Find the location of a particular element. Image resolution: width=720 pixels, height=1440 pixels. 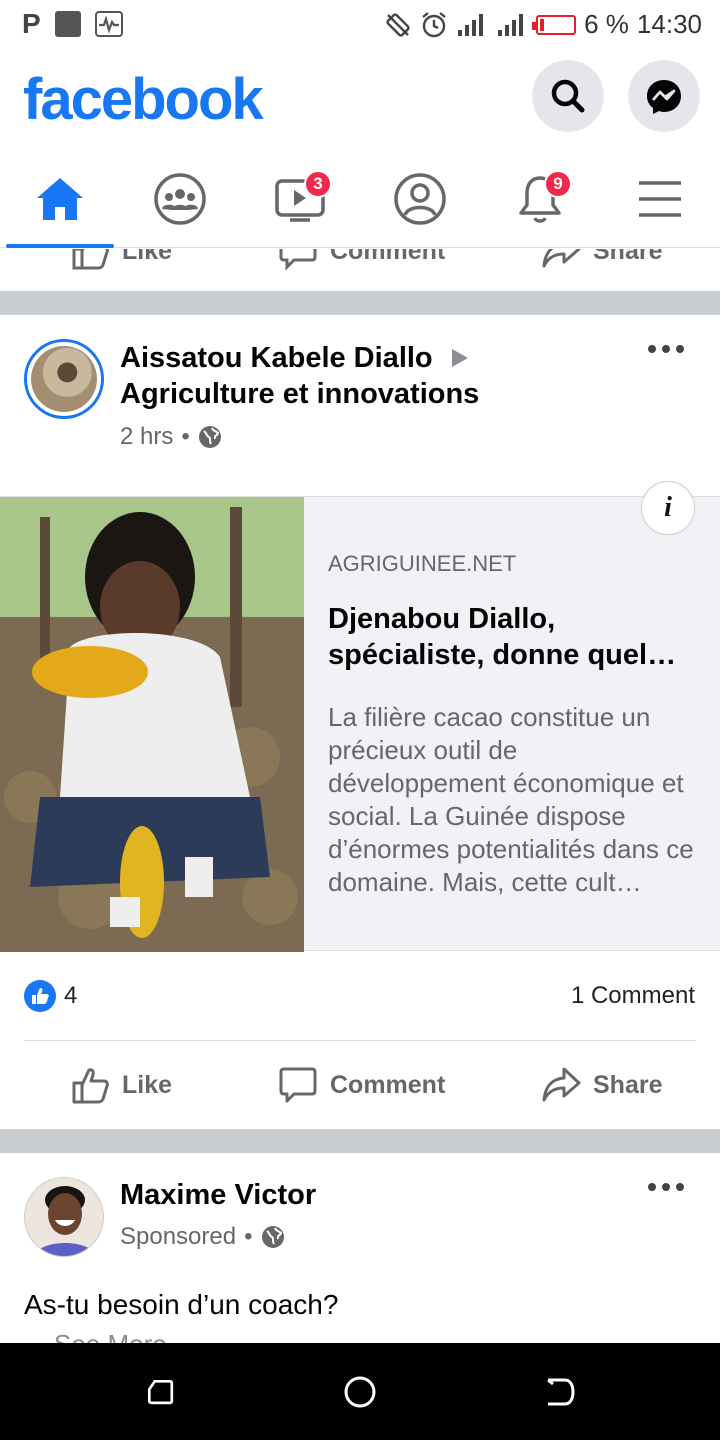

messenger-button is located at coordinates (664, 96).